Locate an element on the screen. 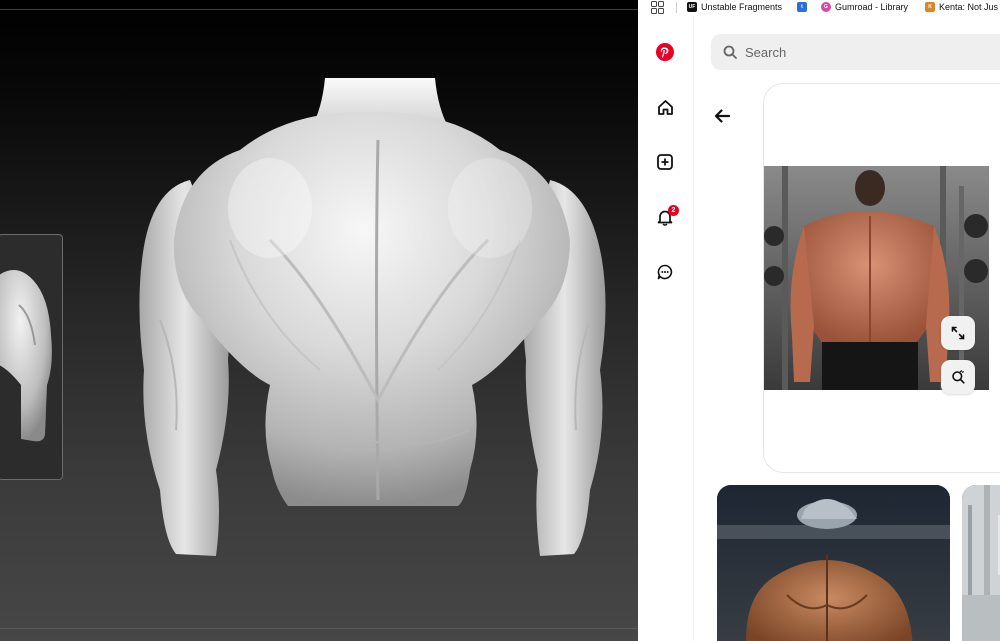  gumroad-favicon: G is located at coordinates (826, 7).